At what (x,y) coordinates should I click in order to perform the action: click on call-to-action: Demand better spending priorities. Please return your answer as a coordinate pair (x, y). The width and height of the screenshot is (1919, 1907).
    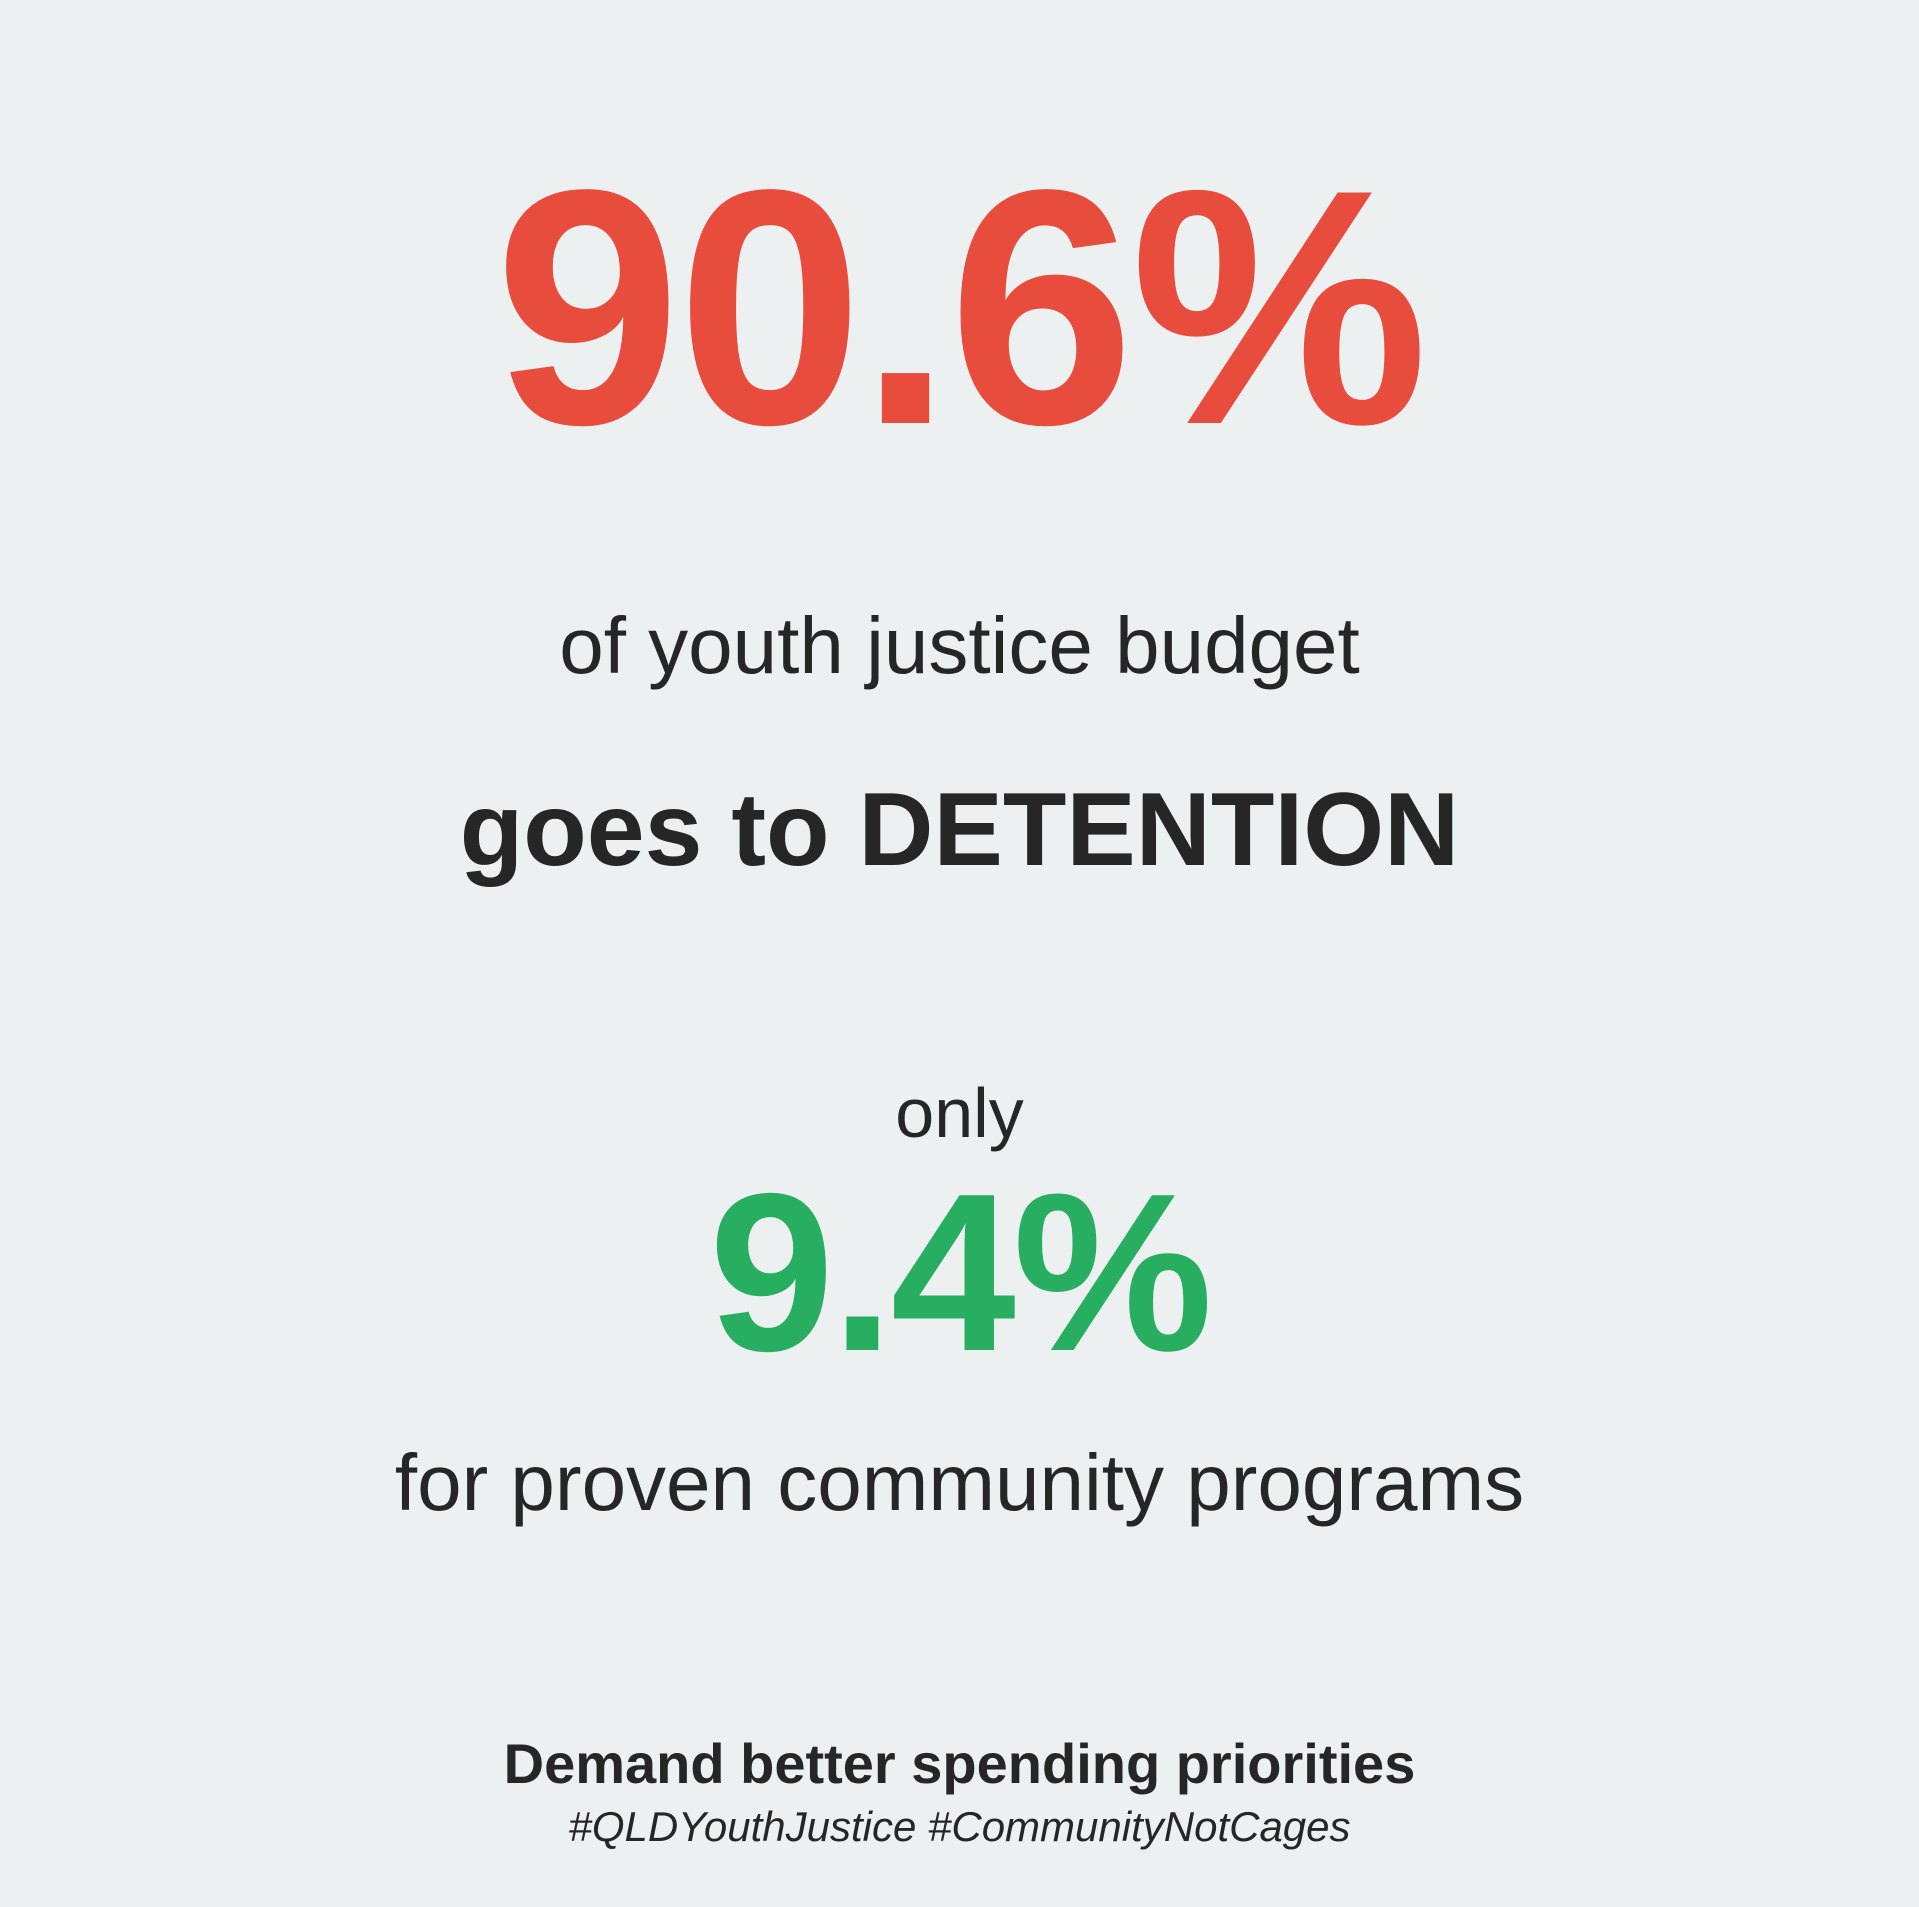
    Looking at the image, I should click on (959, 1763).